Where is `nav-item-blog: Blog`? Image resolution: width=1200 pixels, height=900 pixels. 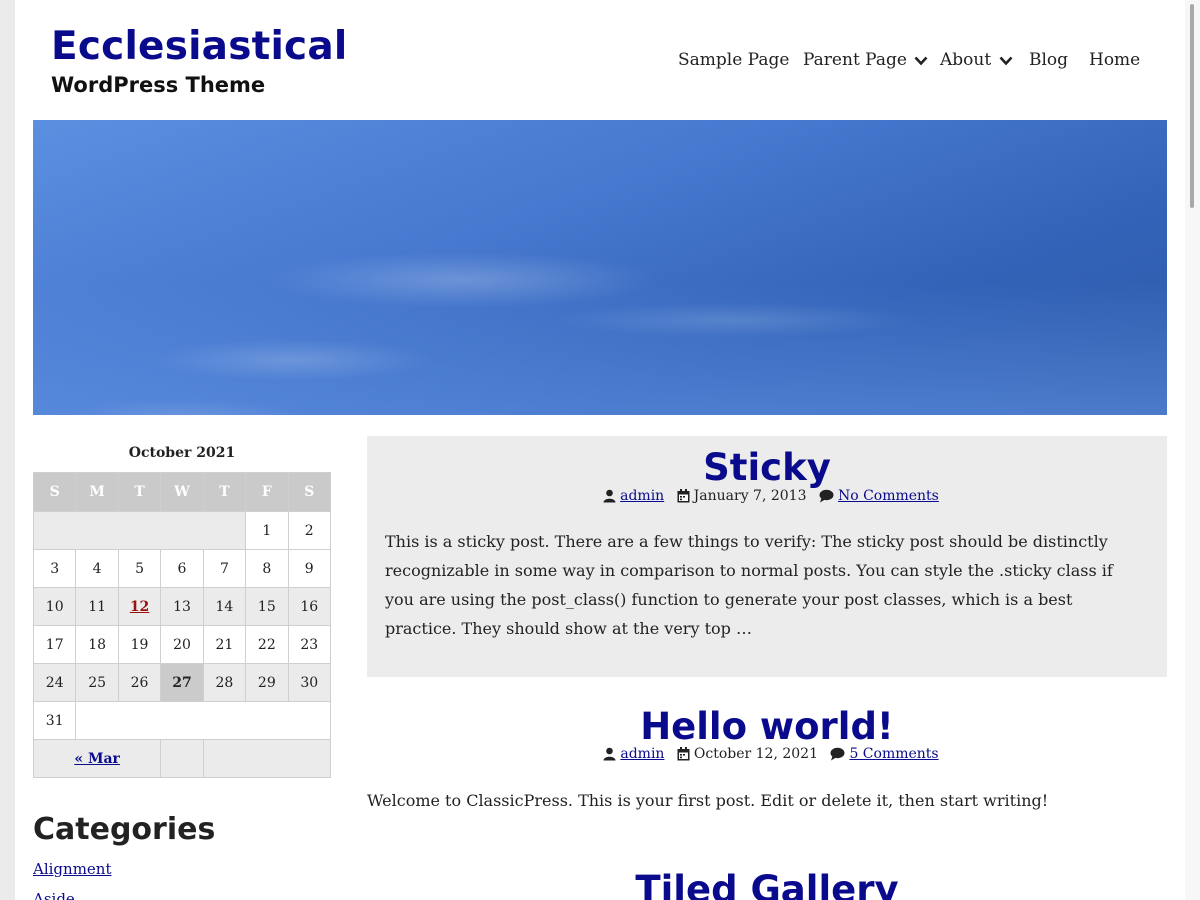 nav-item-blog: Blog is located at coordinates (1048, 60).